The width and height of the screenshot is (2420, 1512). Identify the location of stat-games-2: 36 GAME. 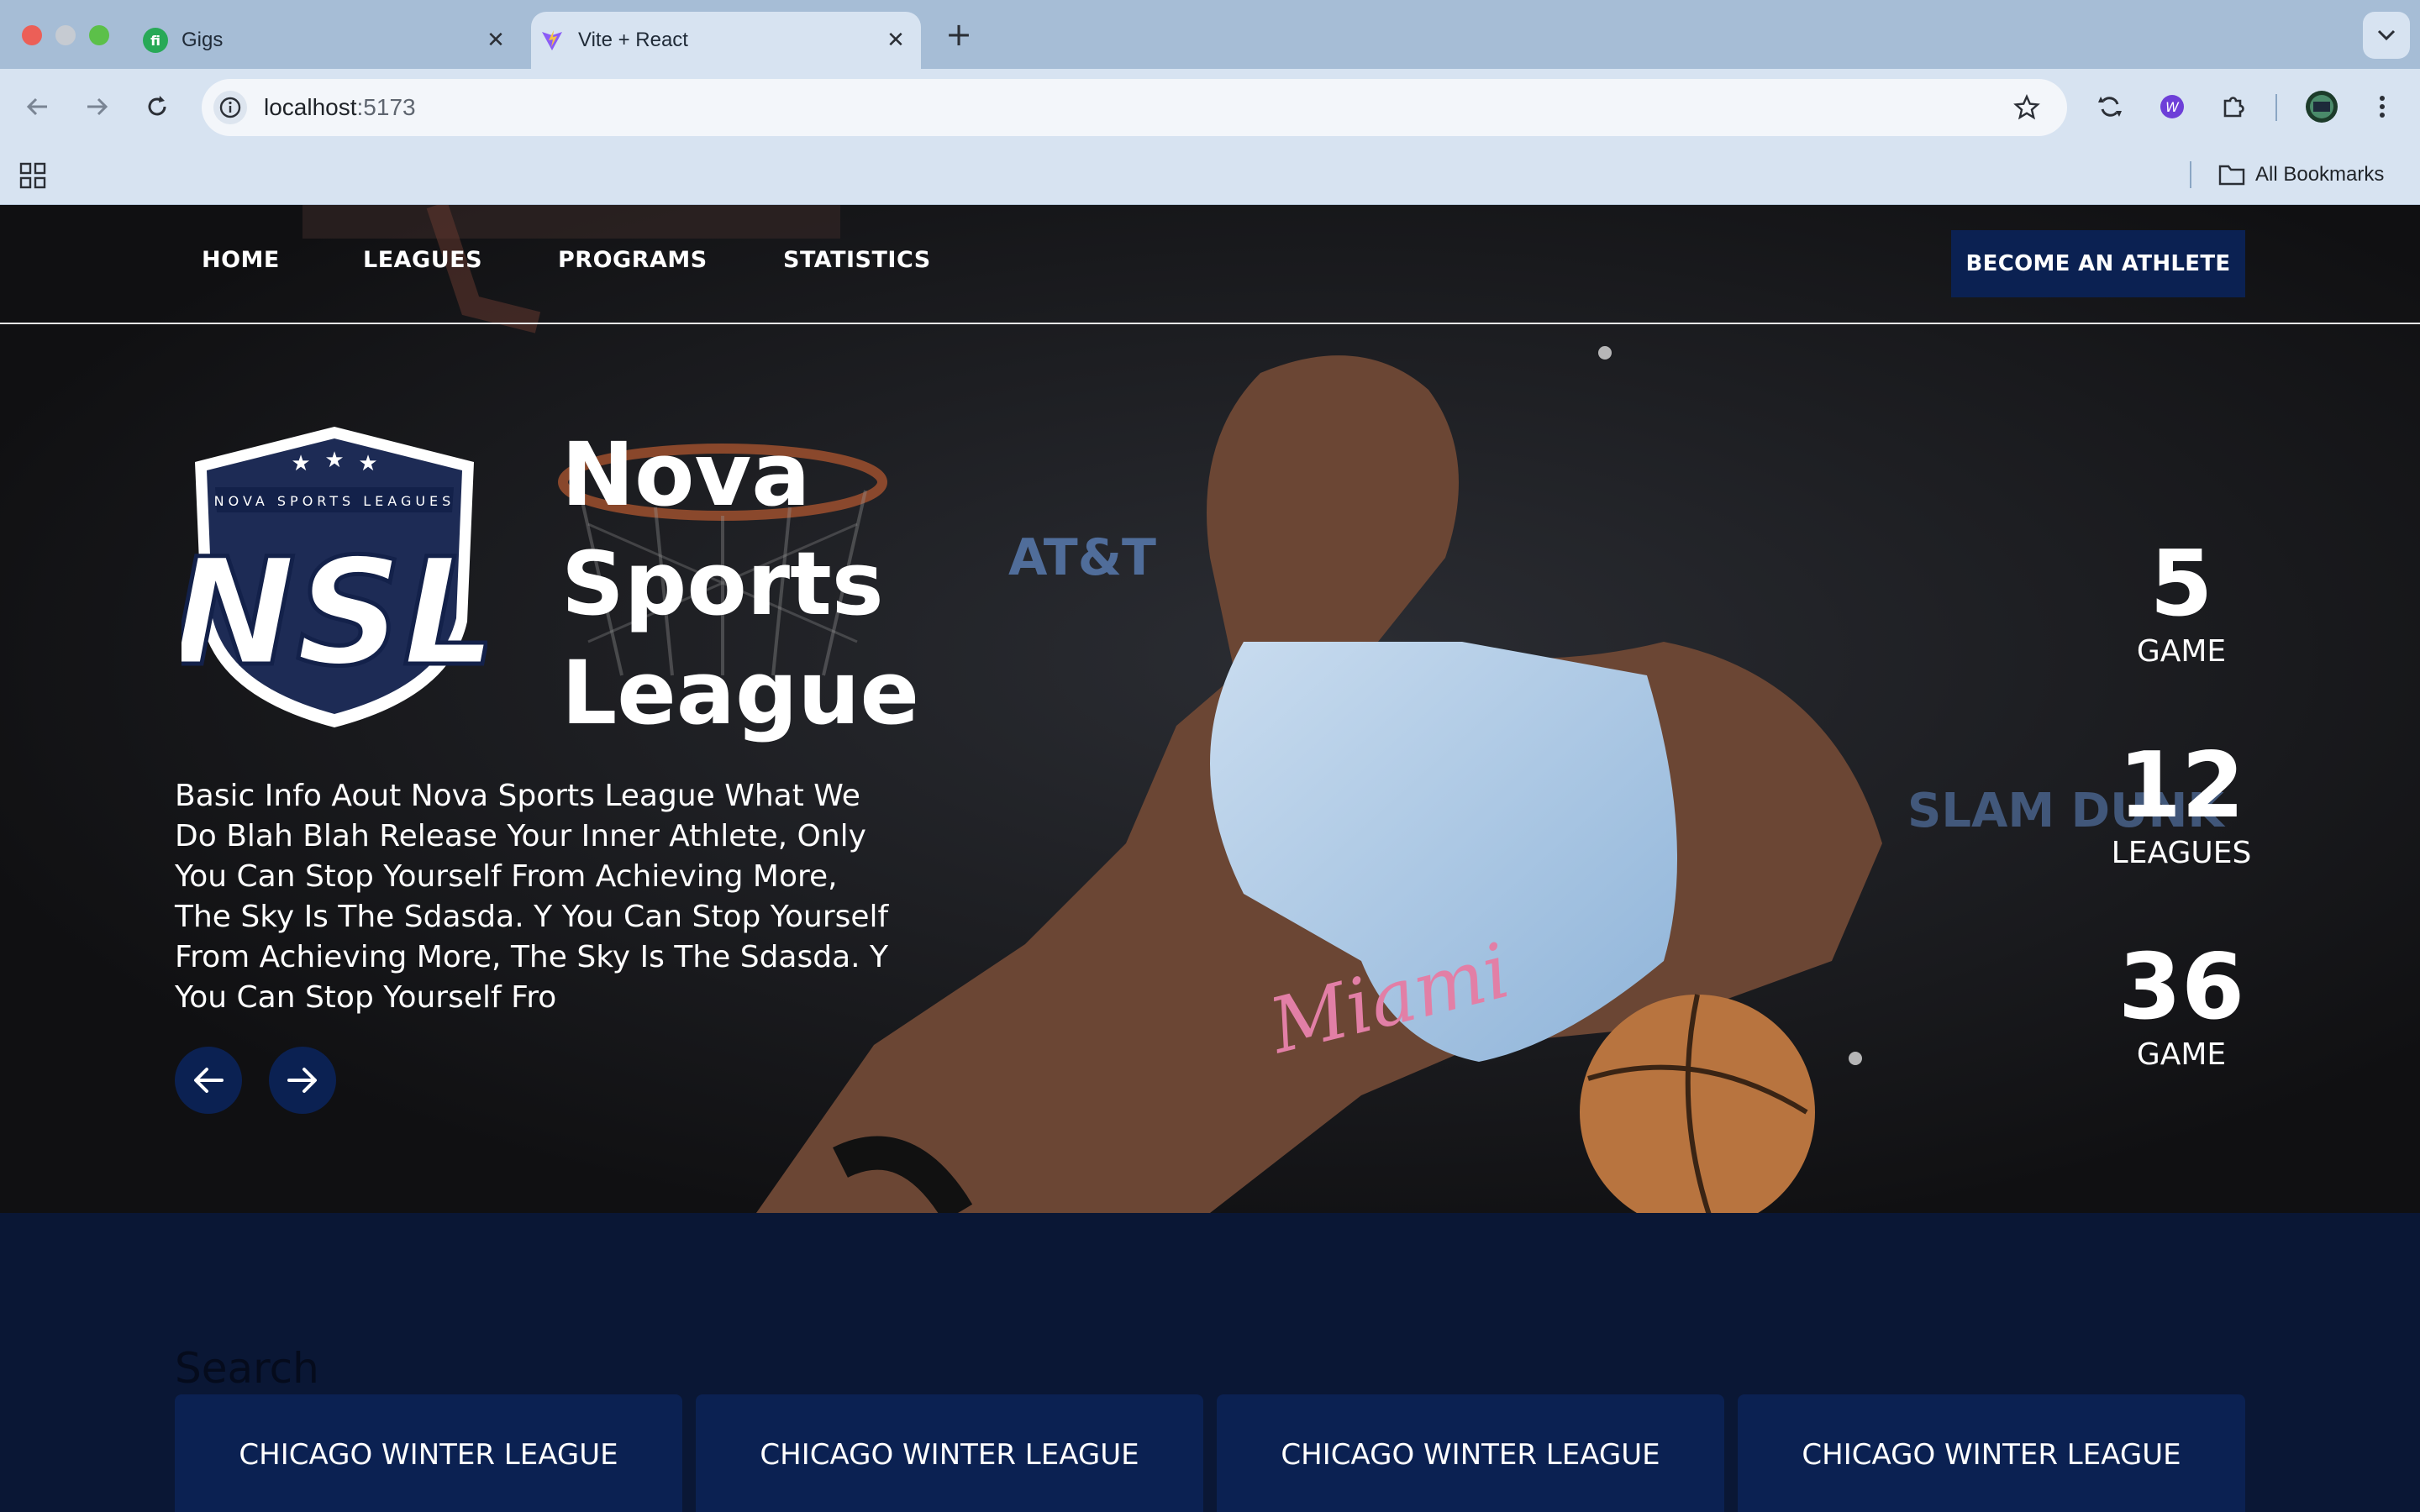
(2181, 1007).